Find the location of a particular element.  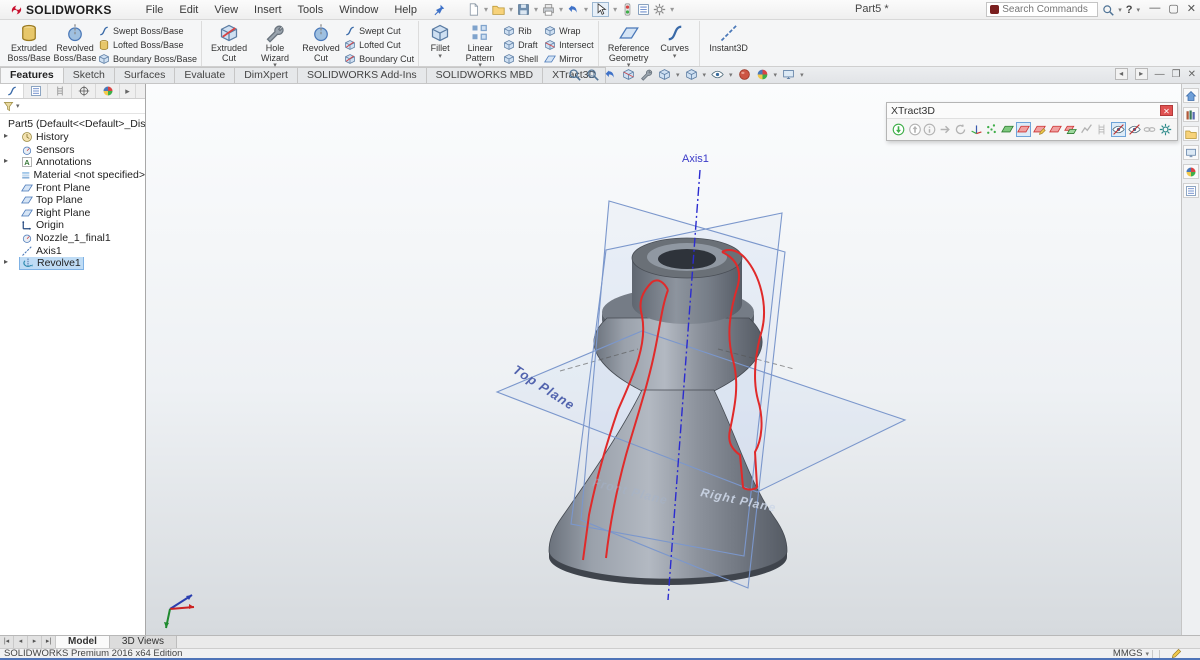

new-document-icon is located at coordinates (473, 9).